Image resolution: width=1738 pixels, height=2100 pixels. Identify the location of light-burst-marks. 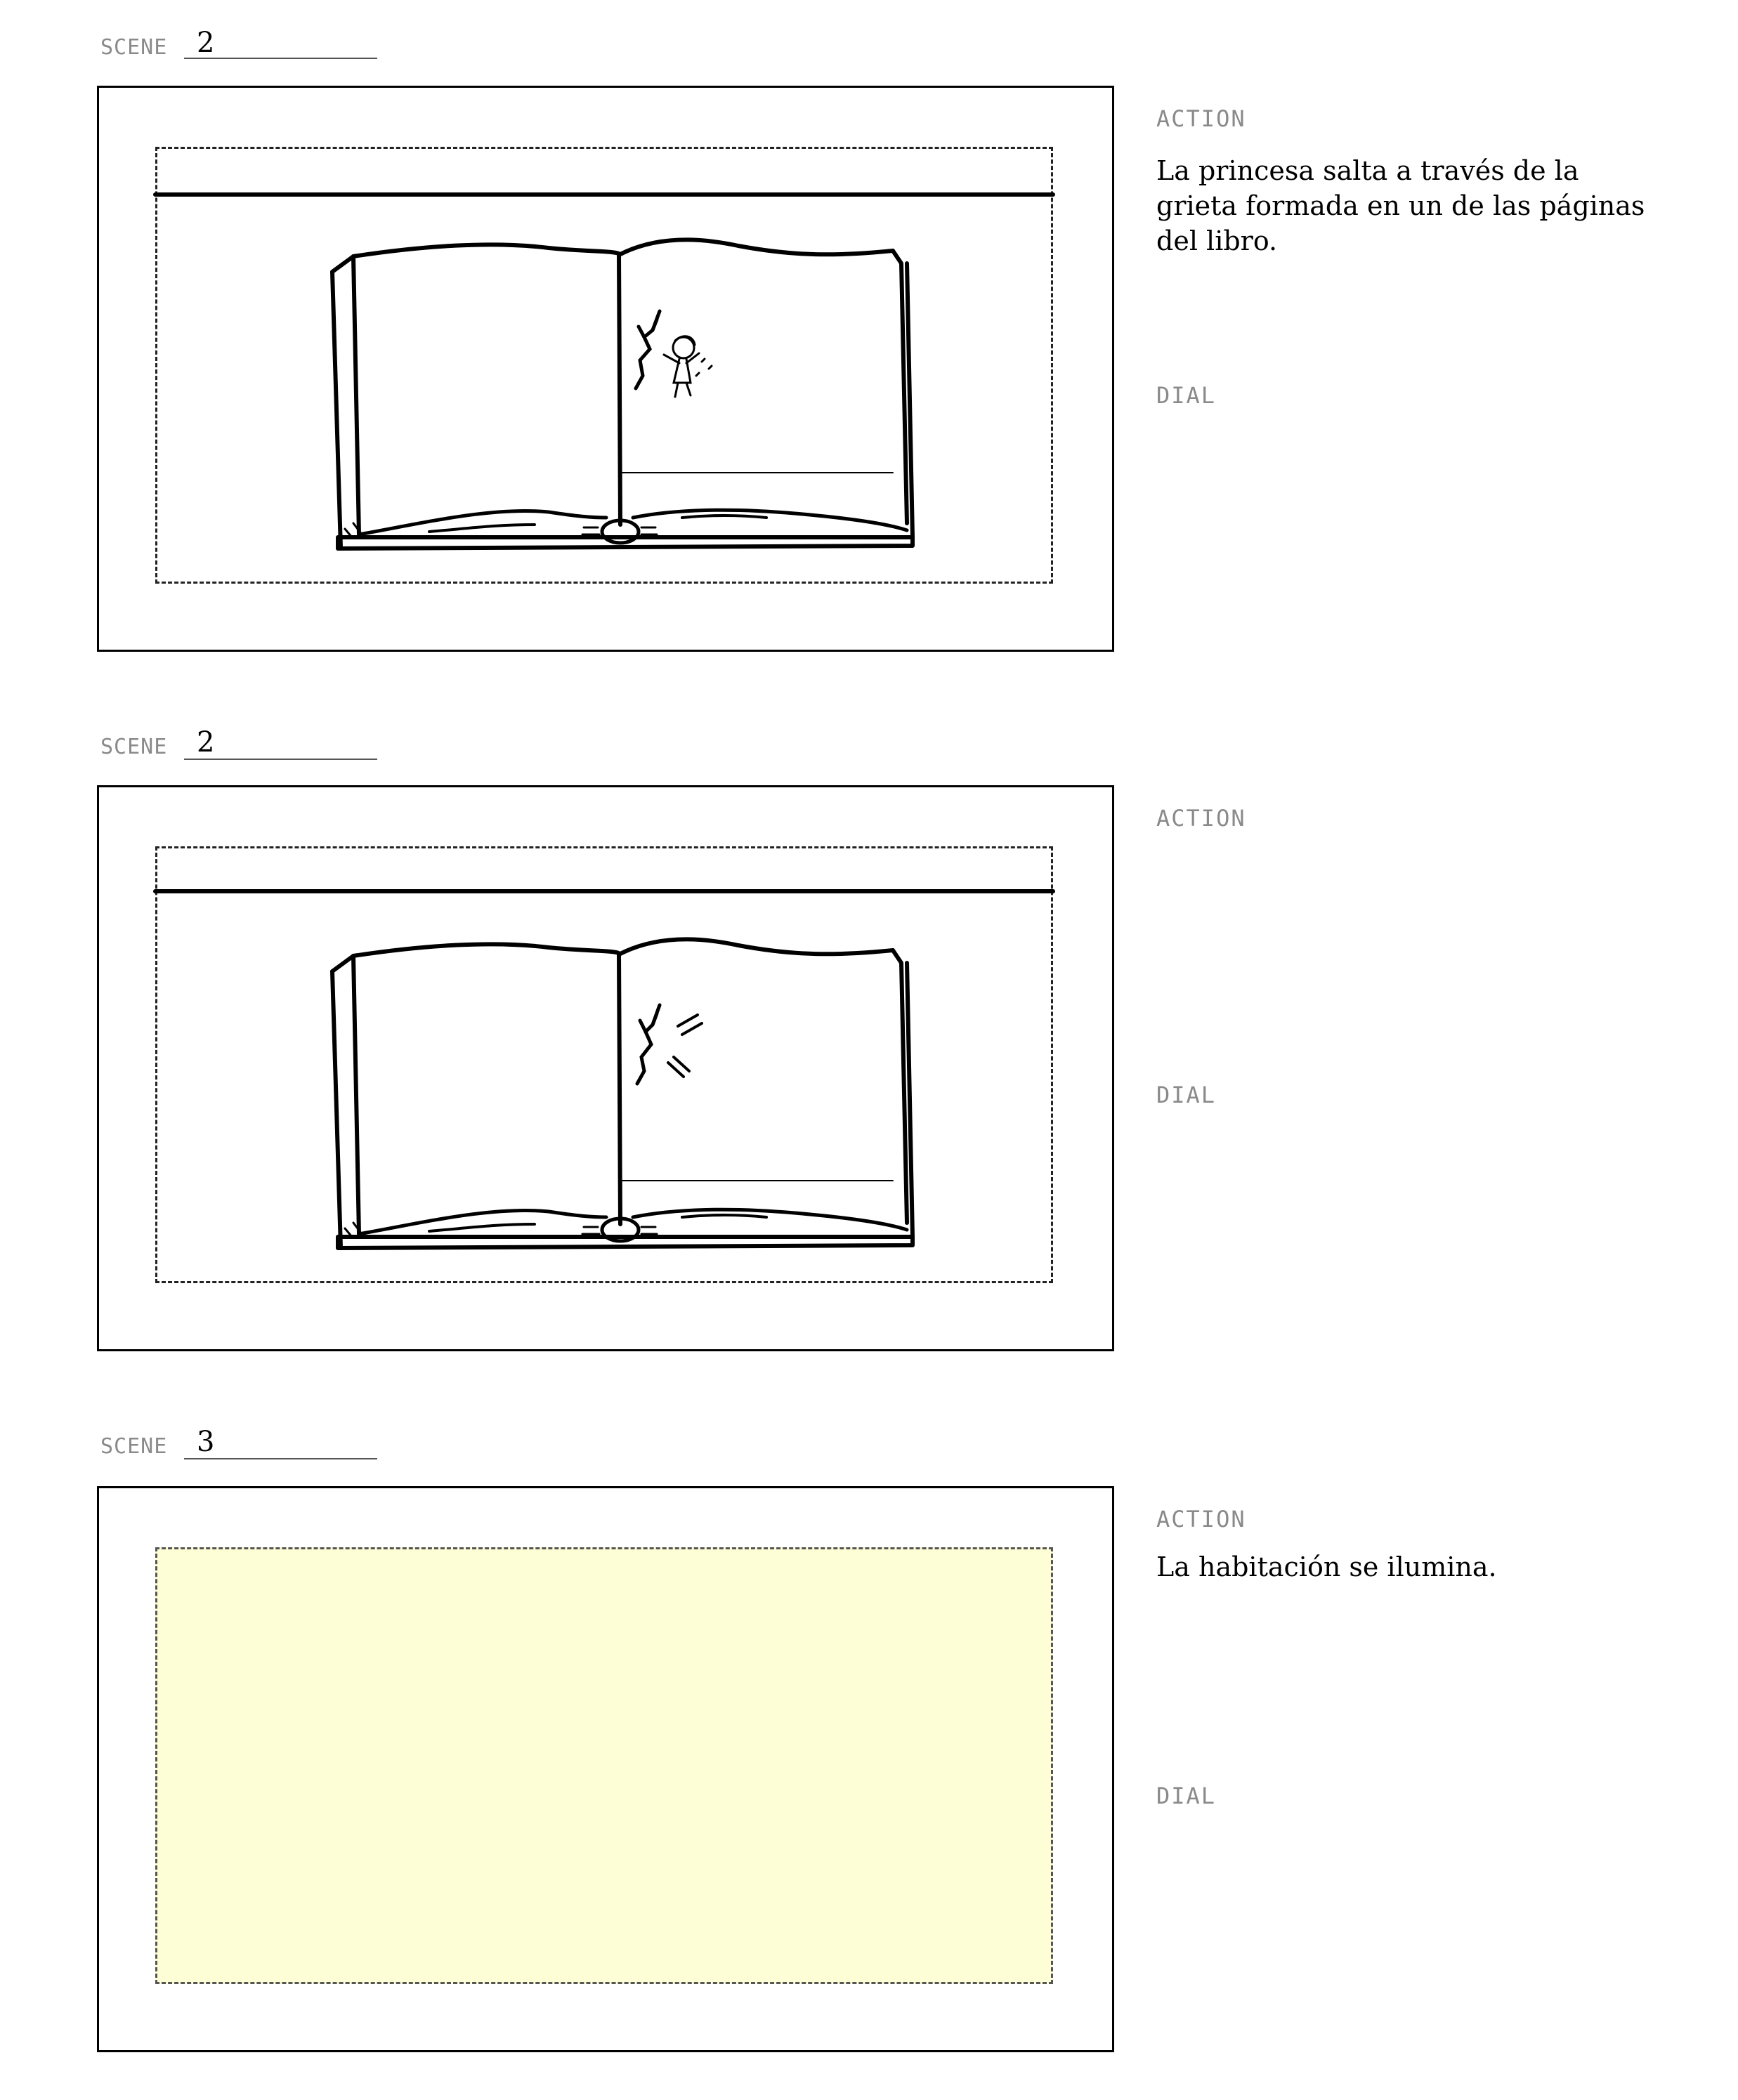
(685, 1045).